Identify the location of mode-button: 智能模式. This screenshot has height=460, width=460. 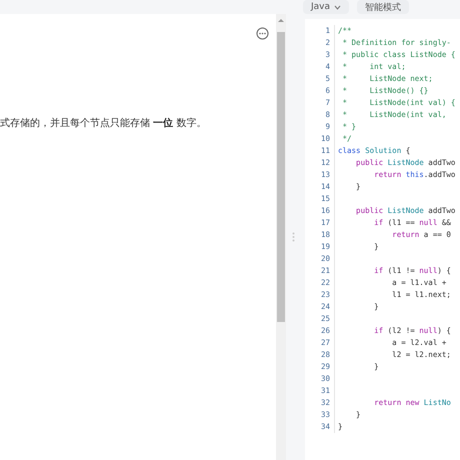
(383, 7).